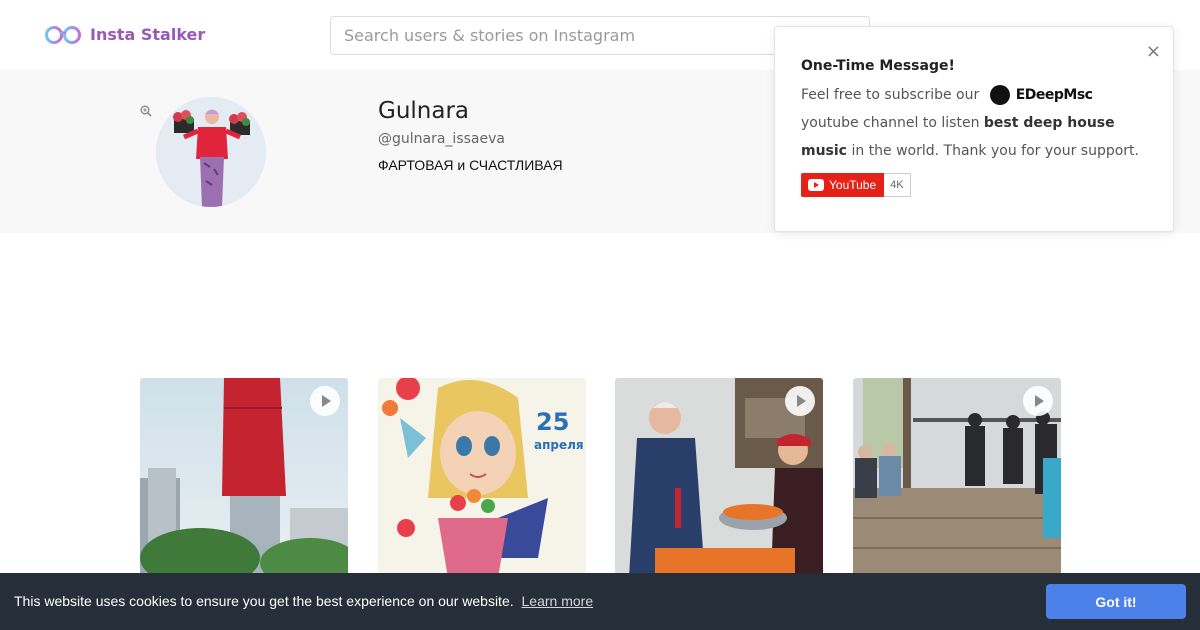 Image resolution: width=1200 pixels, height=630 pixels. I want to click on post-thumbnail: 25 апреля, so click(482, 478).